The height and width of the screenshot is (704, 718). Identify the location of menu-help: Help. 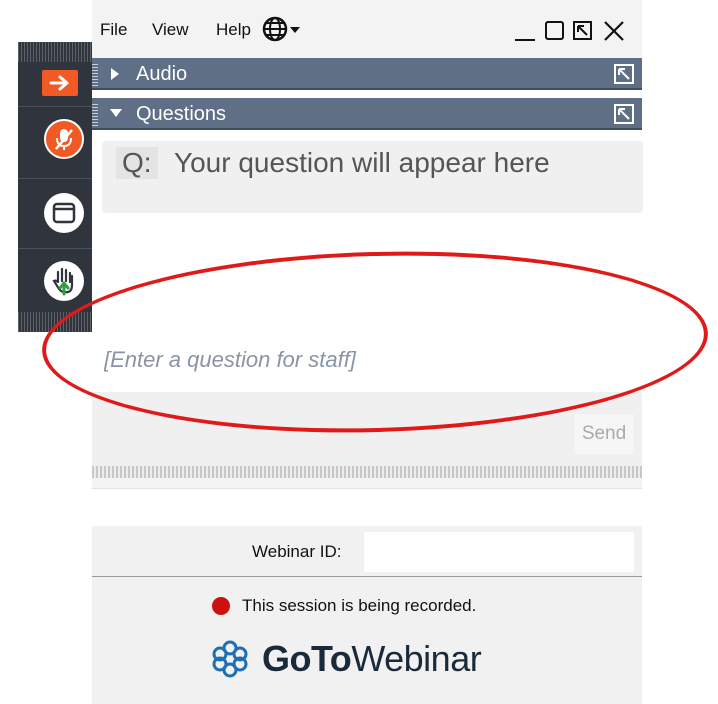
(233, 30).